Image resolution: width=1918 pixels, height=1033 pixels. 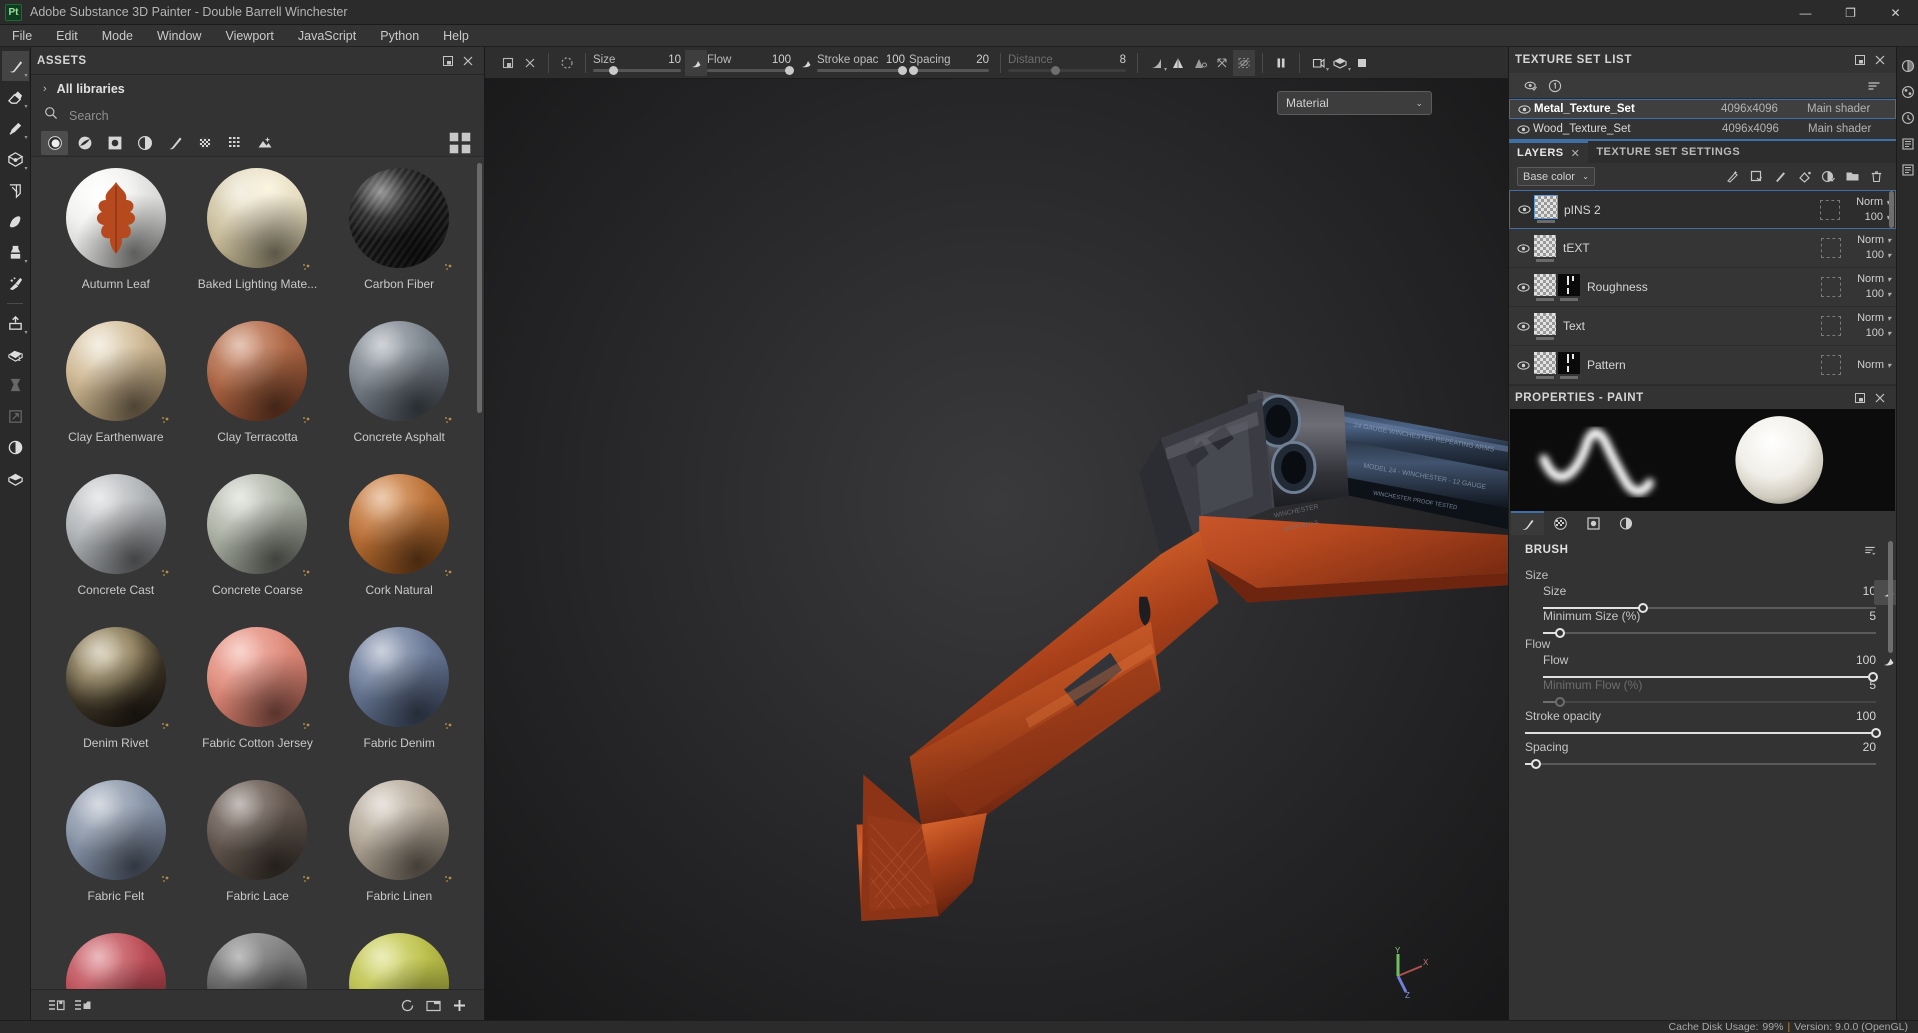 What do you see at coordinates (1560, 523) in the screenshot?
I see `tab-material` at bounding box center [1560, 523].